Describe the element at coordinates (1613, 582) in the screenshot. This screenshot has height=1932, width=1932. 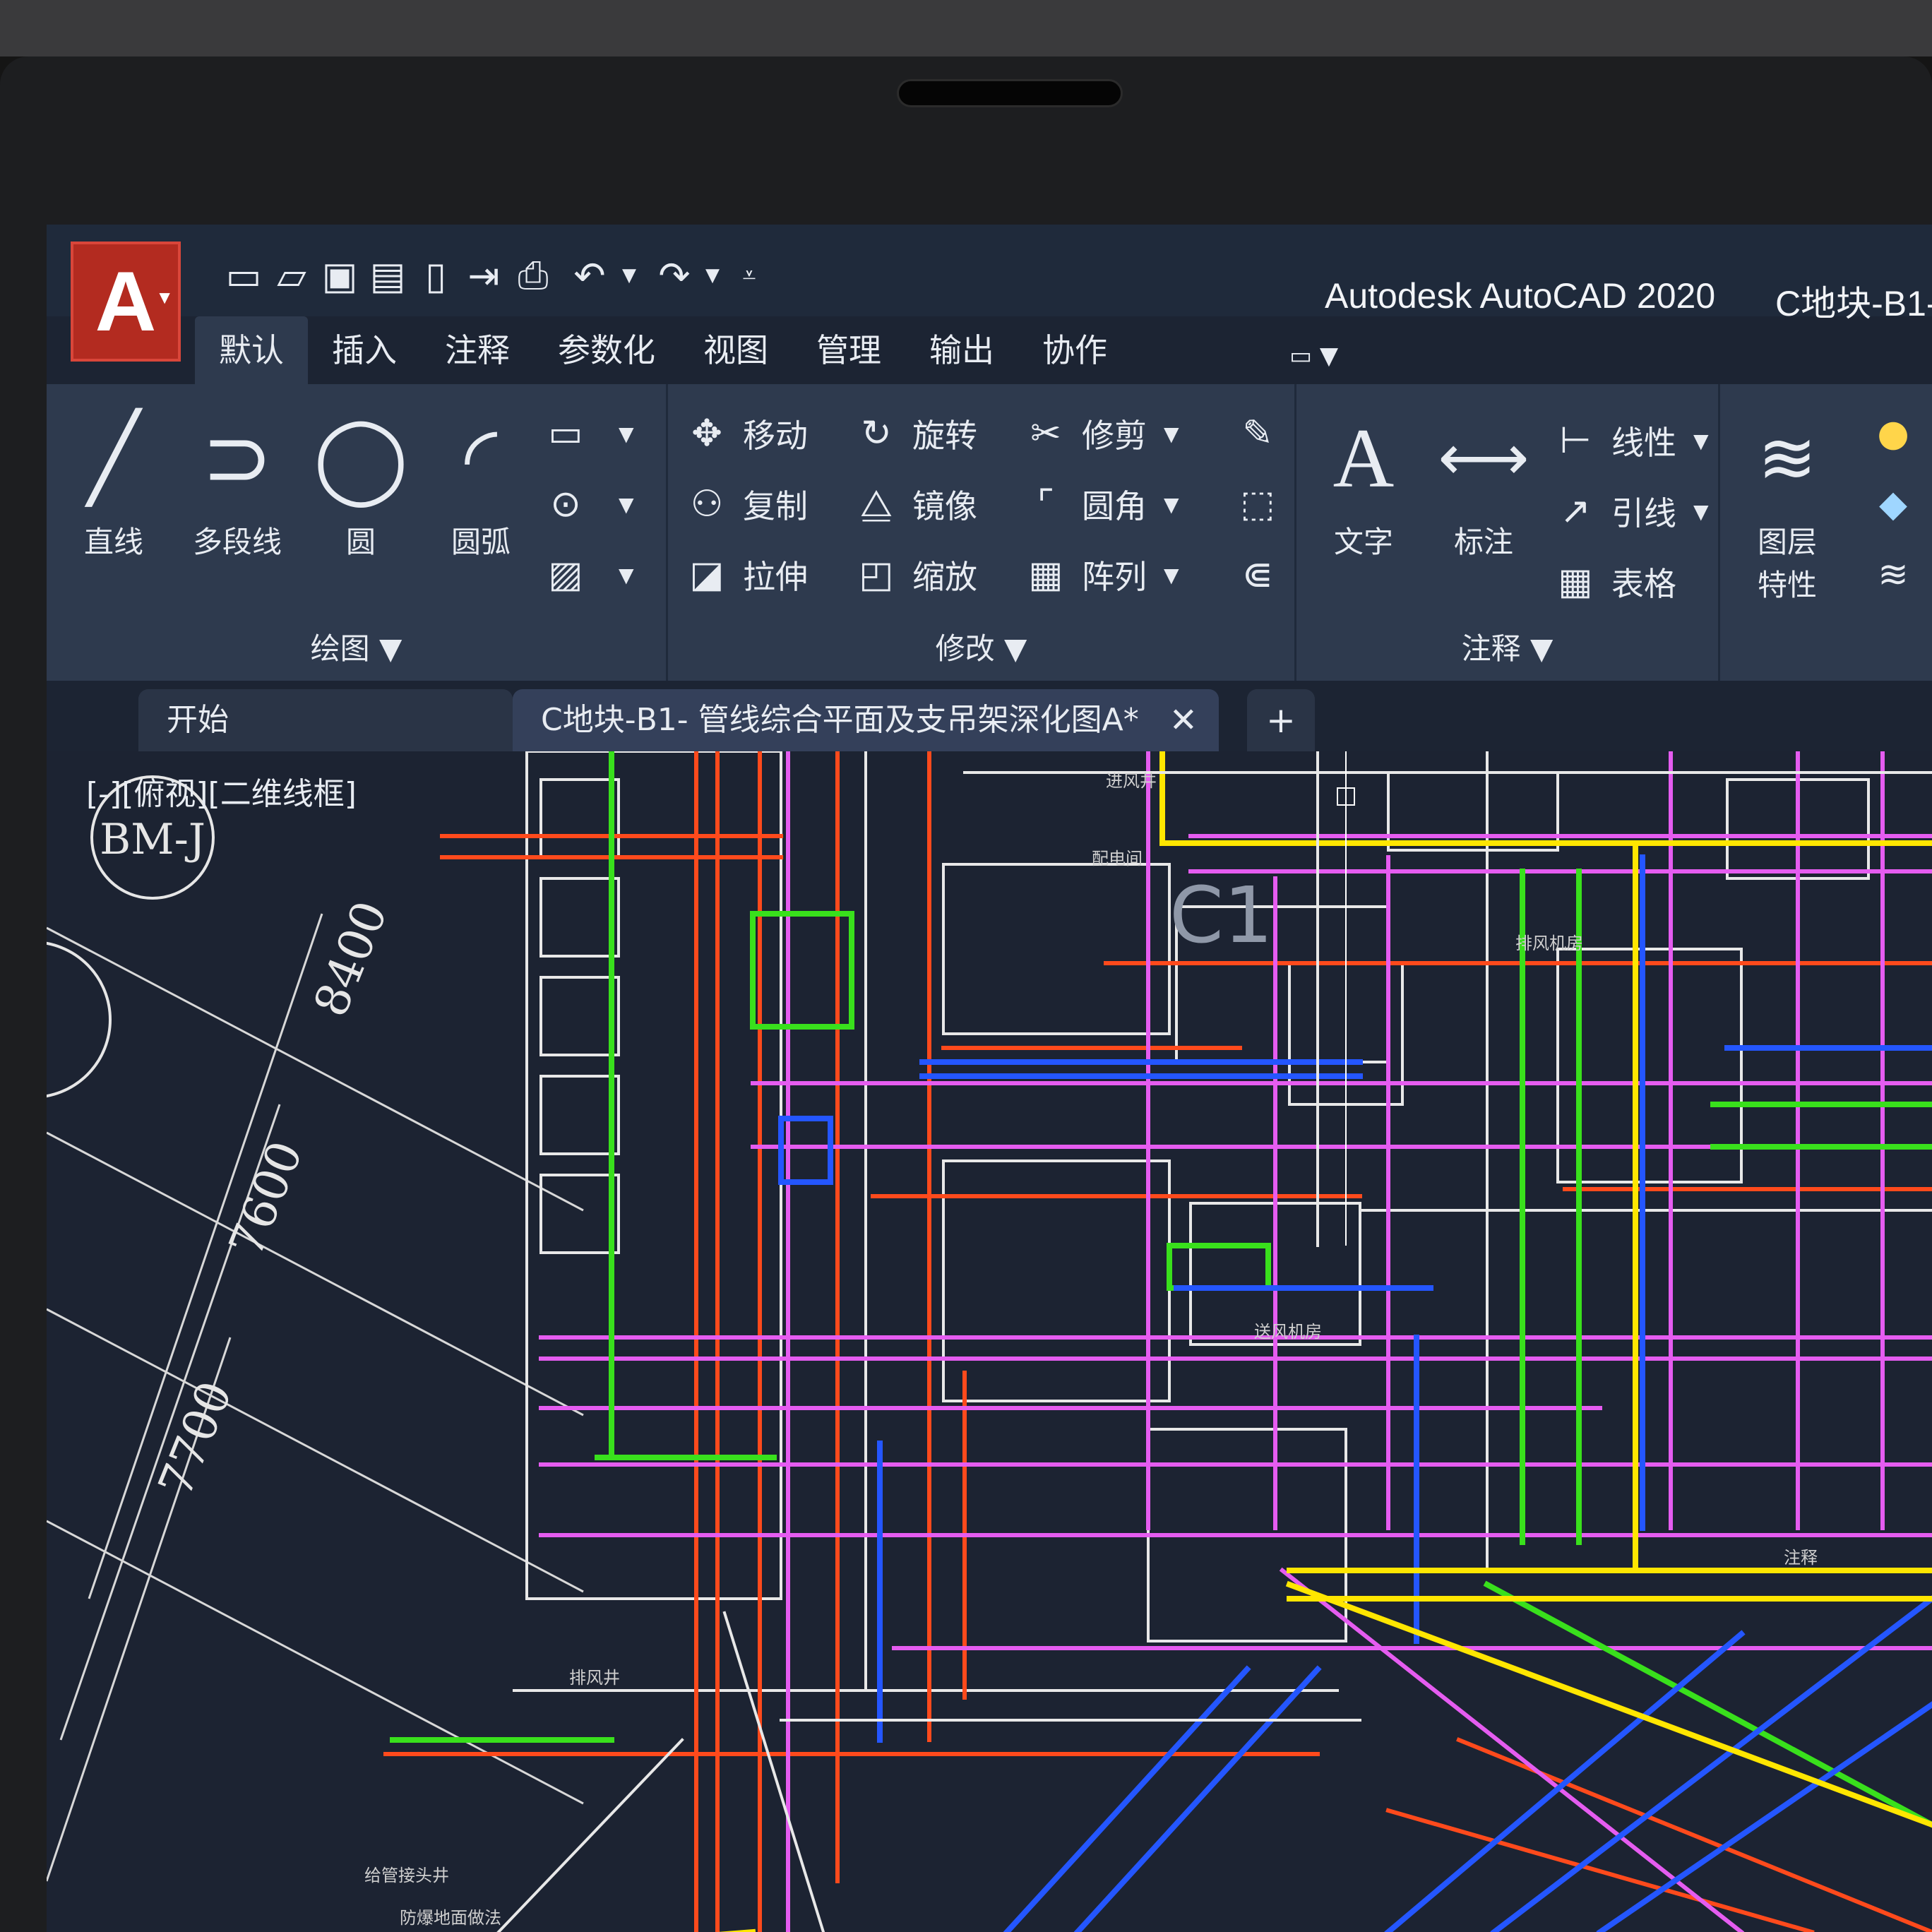
I see `table-button: ▦ 表格` at that location.